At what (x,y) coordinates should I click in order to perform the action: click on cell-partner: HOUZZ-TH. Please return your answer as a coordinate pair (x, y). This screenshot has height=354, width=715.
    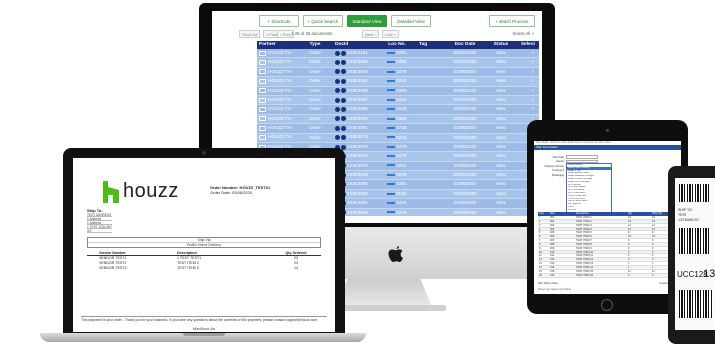
    Looking at the image, I should click on (277, 91).